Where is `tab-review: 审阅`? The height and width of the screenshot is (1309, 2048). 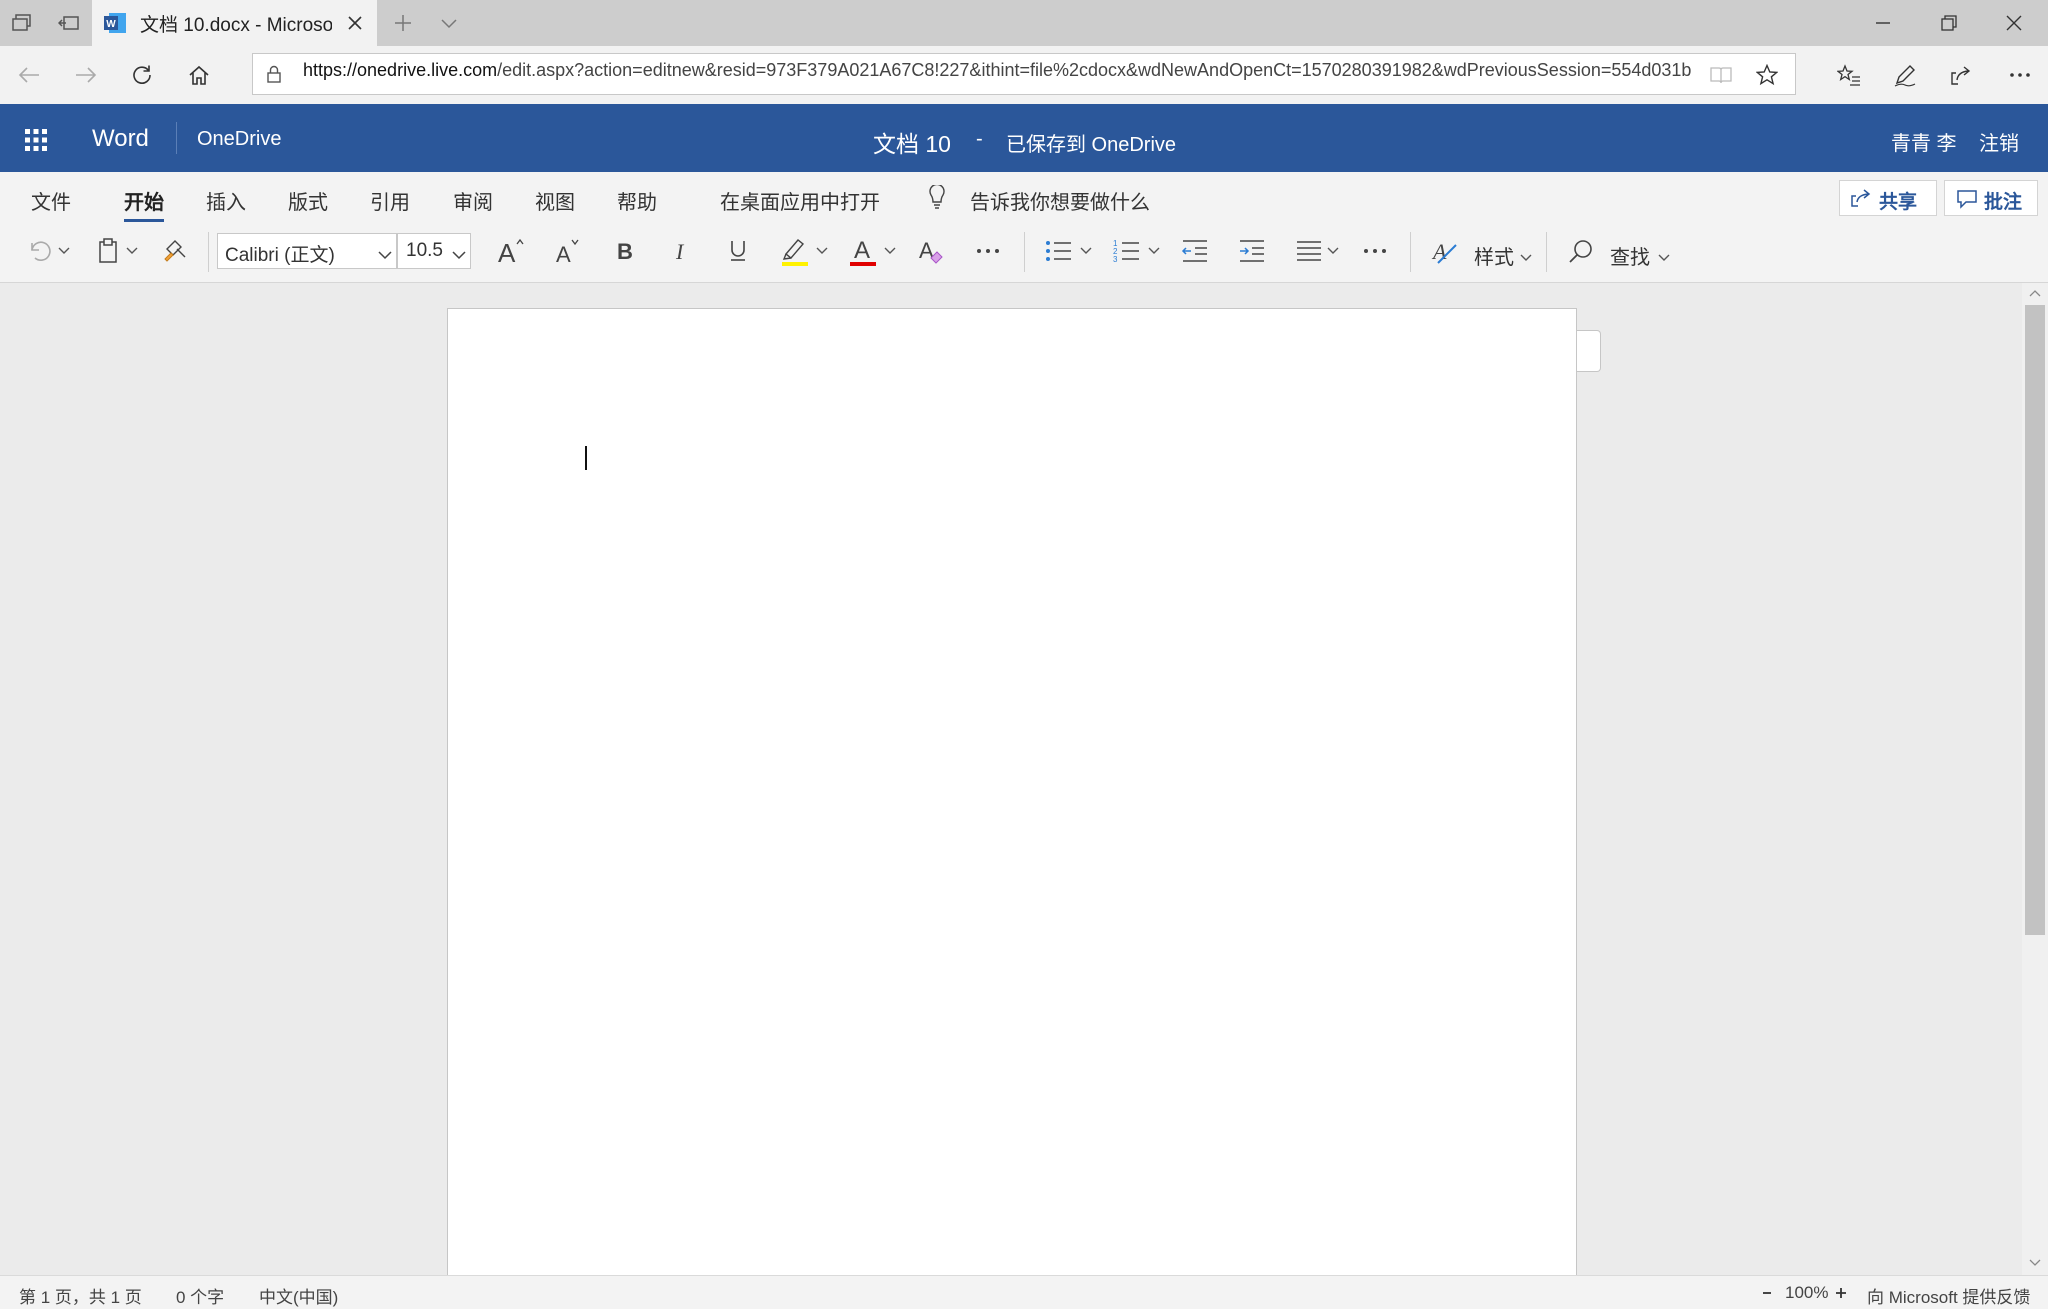 tab-review: 审阅 is located at coordinates (473, 200).